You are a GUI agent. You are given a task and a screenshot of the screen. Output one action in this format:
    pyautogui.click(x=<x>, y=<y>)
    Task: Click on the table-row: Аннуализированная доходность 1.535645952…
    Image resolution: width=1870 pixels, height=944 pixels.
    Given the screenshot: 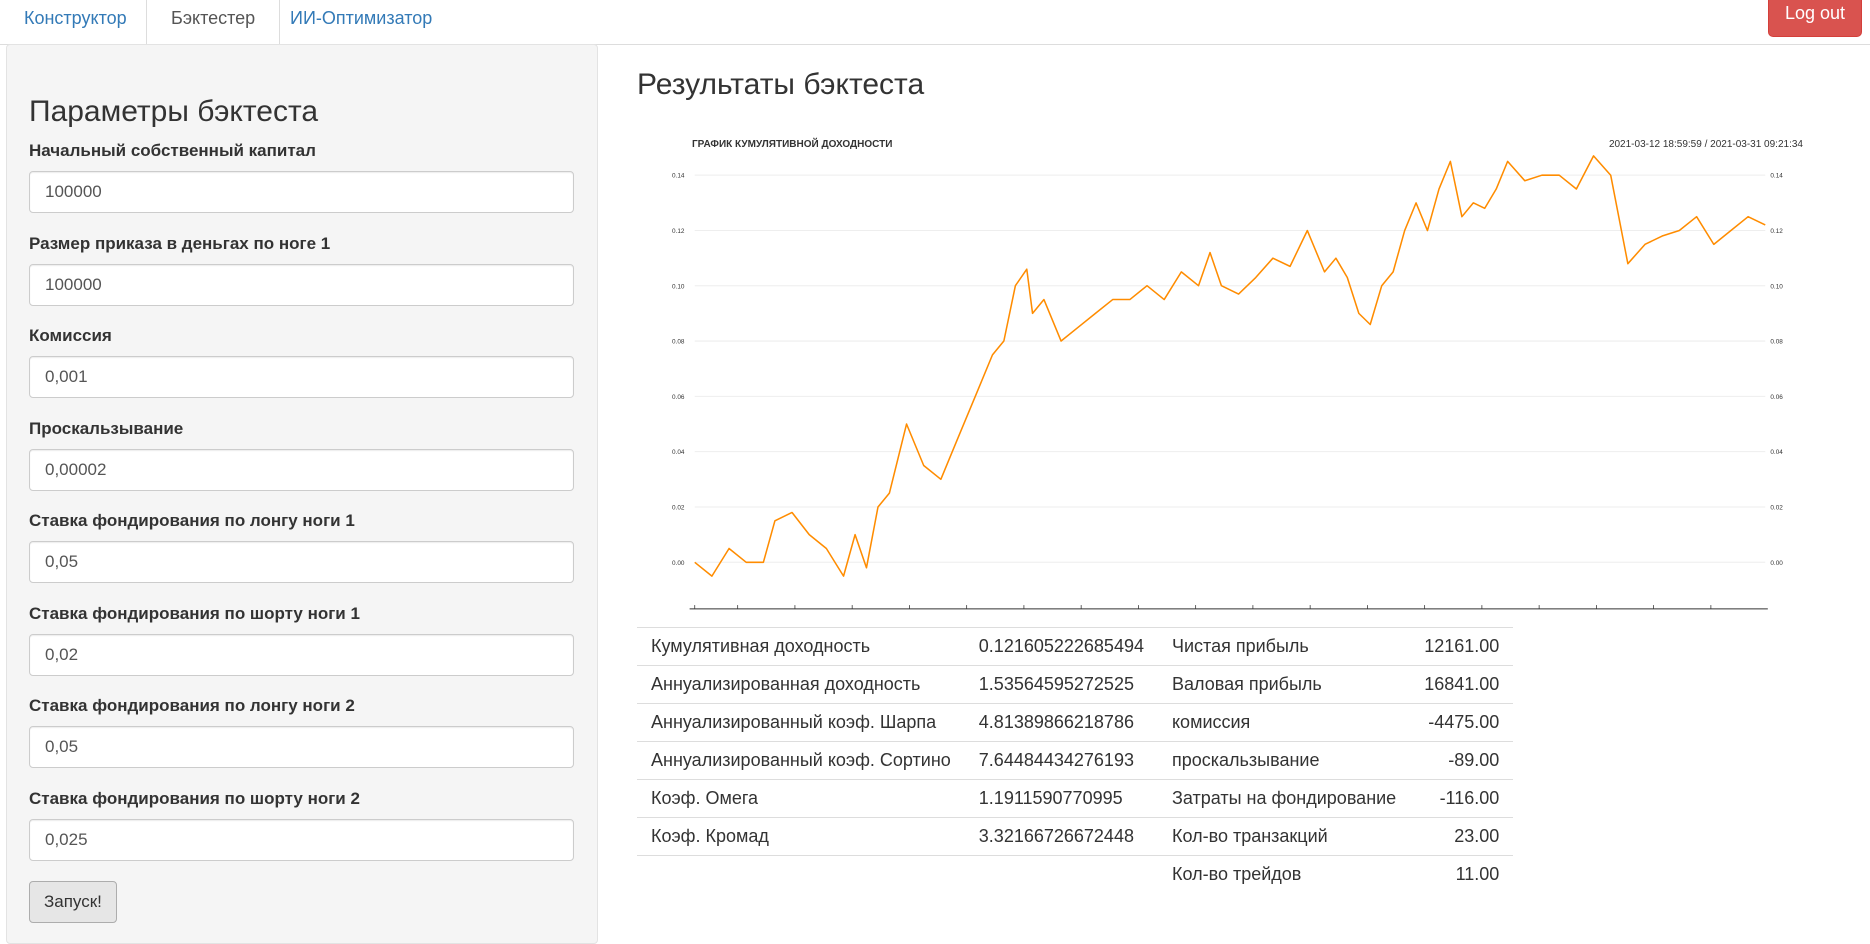 What is the action you would take?
    pyautogui.click(x=1075, y=684)
    